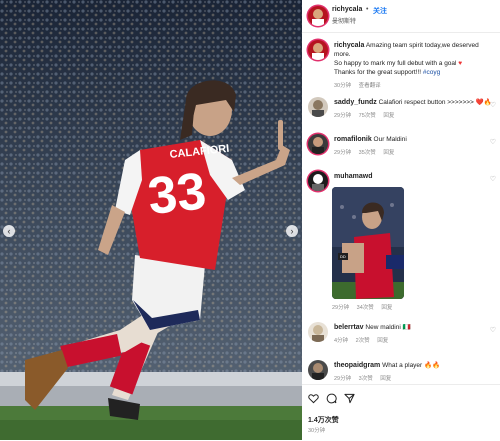  What do you see at coordinates (317, 431) in the screenshot?
I see `post-time-ago: 30分钟` at bounding box center [317, 431].